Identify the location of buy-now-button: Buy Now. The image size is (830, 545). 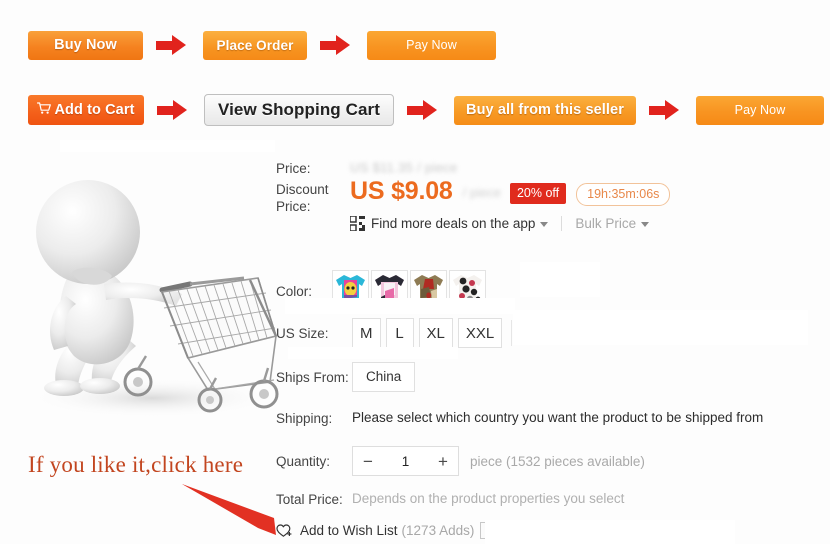
(85, 45).